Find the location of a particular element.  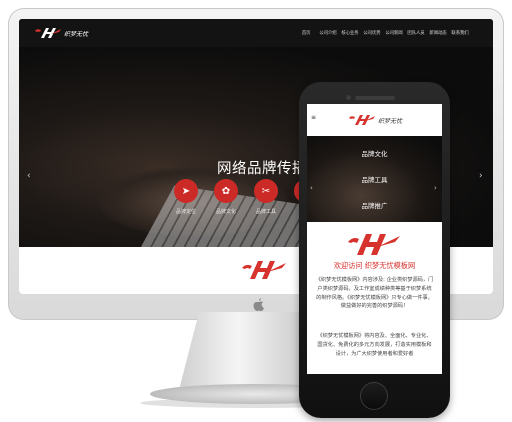

hero-feature-culture: ✿ 品牌文化 is located at coordinates (226, 197).